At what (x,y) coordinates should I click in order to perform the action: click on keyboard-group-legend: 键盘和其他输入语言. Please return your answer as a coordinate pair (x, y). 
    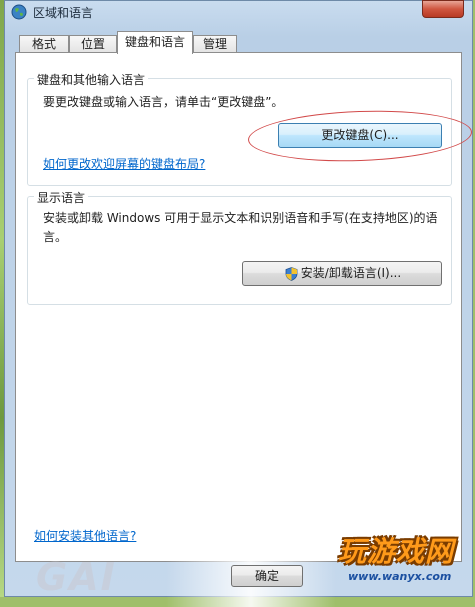
    Looking at the image, I should click on (91, 79).